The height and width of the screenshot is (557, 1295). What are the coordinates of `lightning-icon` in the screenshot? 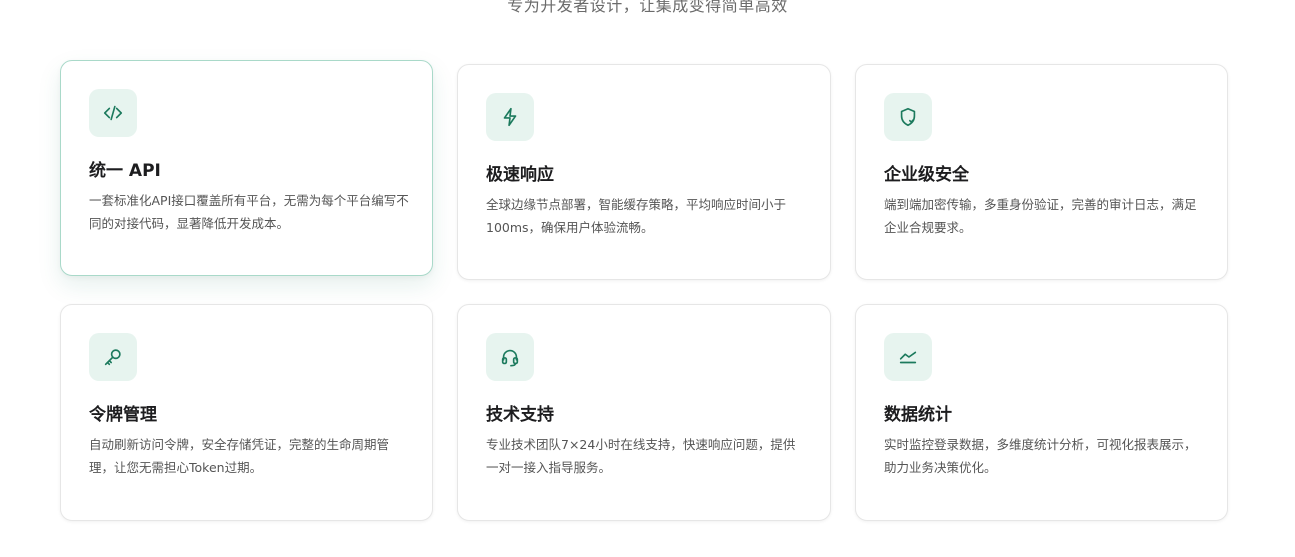 It's located at (510, 117).